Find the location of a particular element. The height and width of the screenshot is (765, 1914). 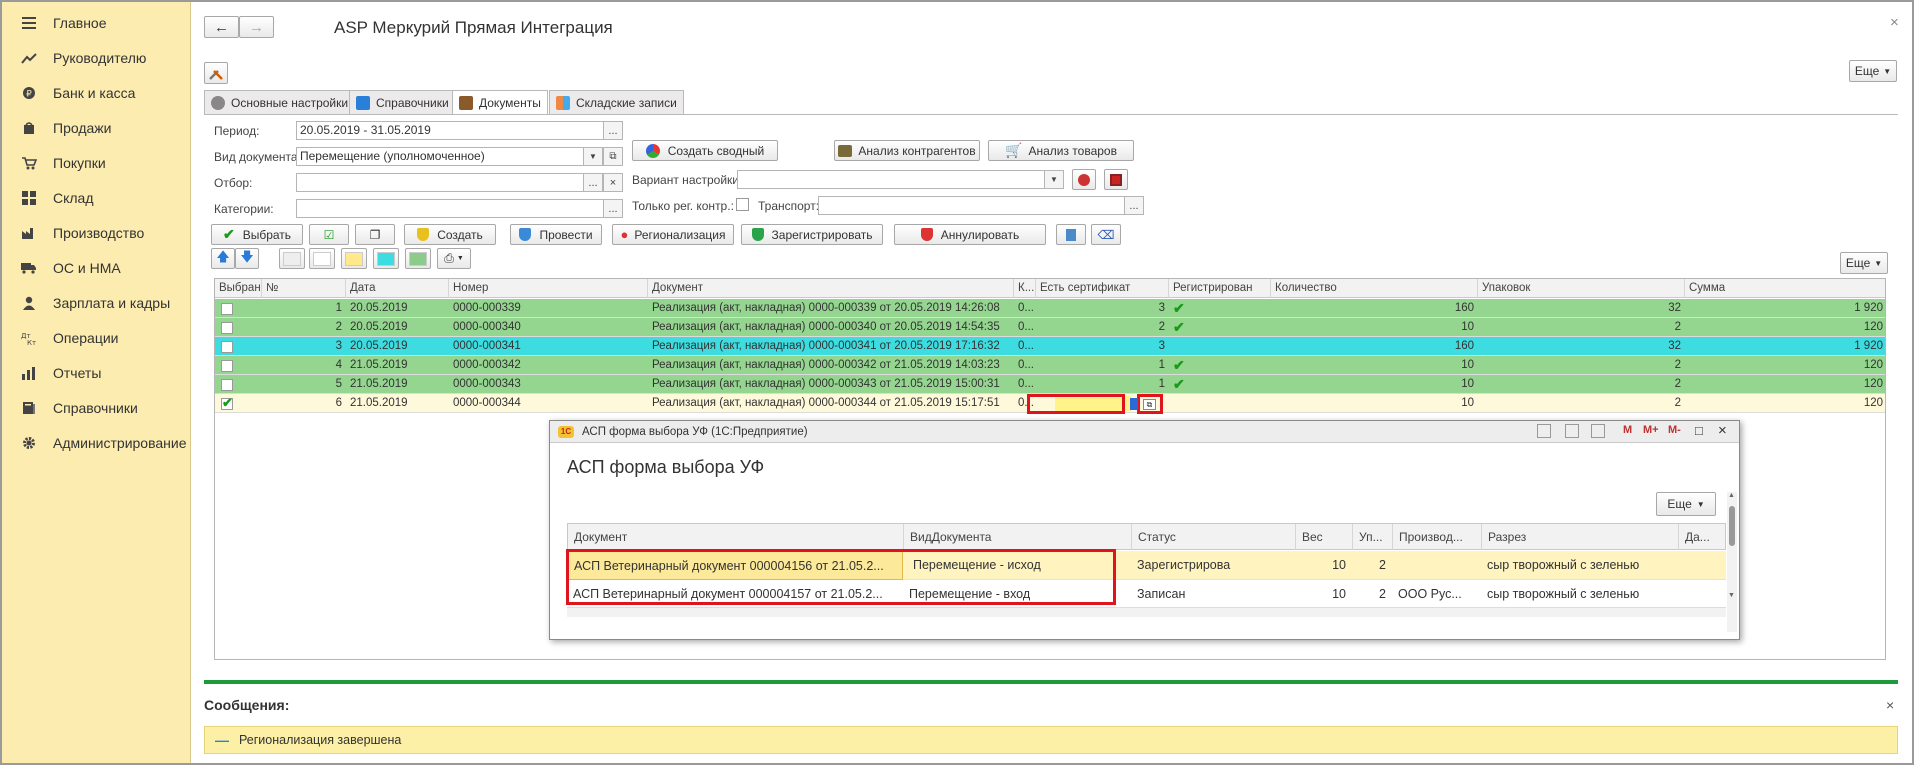

open-icon: ⧉ is located at coordinates (1149, 404).